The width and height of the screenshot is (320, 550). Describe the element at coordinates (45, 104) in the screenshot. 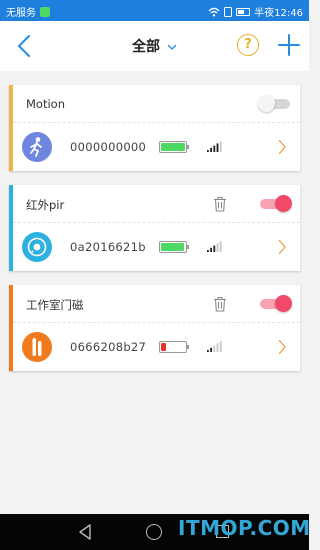

I see `device-name: Motion` at that location.